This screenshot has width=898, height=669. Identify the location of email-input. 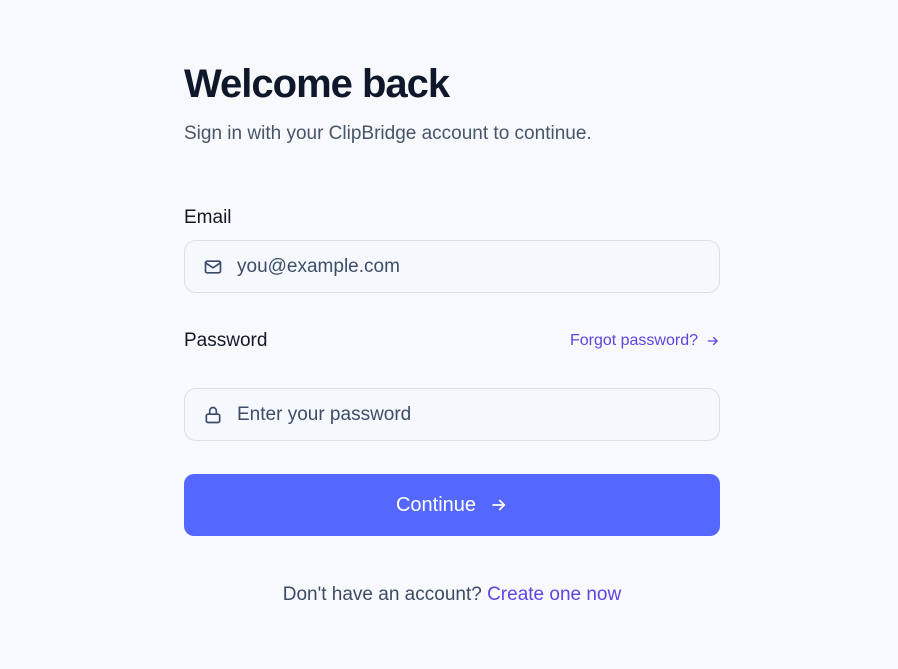
(478, 266).